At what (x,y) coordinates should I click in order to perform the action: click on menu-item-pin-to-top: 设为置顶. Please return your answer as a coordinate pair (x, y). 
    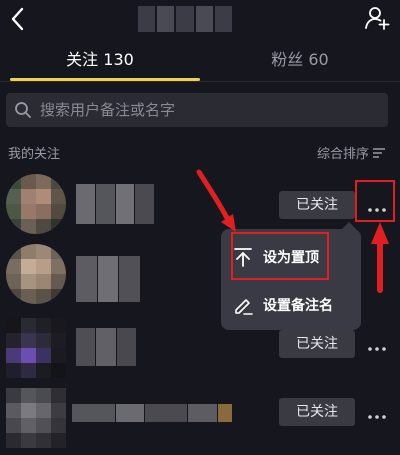
    Looking at the image, I should click on (291, 257).